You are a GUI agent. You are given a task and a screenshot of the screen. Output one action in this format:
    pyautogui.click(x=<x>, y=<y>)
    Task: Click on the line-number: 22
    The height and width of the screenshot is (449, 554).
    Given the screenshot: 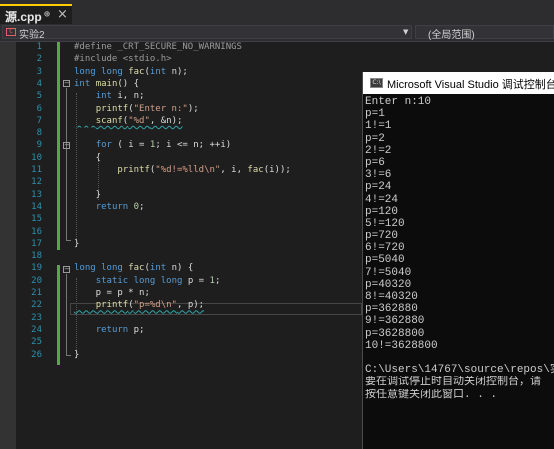 What is the action you would take?
    pyautogui.click(x=36, y=305)
    